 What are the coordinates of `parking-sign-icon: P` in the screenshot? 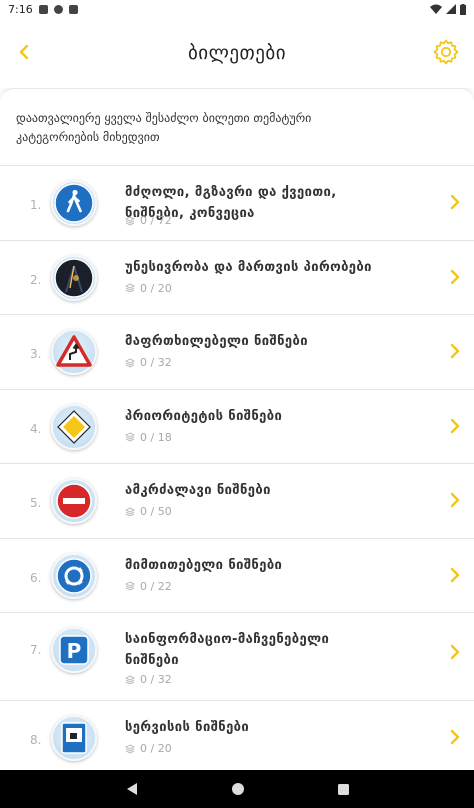 It's located at (74, 650).